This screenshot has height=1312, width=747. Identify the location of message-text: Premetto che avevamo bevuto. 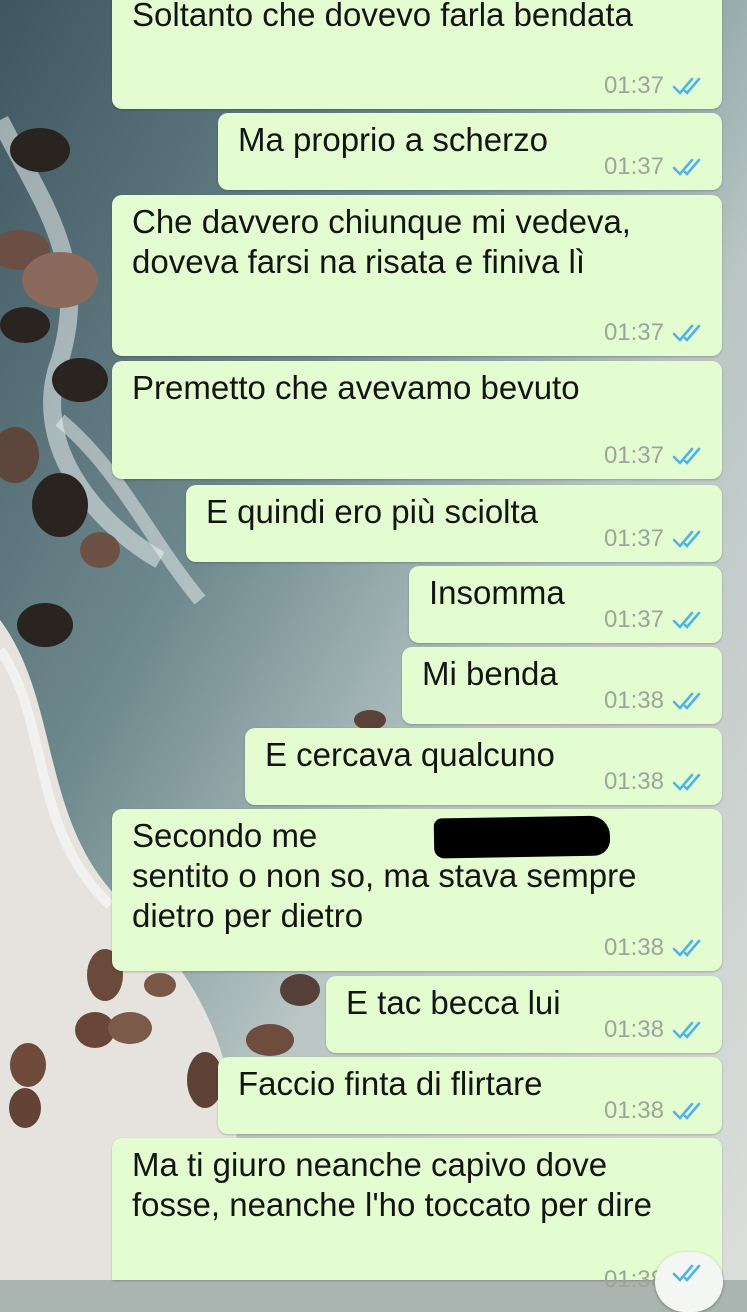
(356, 387).